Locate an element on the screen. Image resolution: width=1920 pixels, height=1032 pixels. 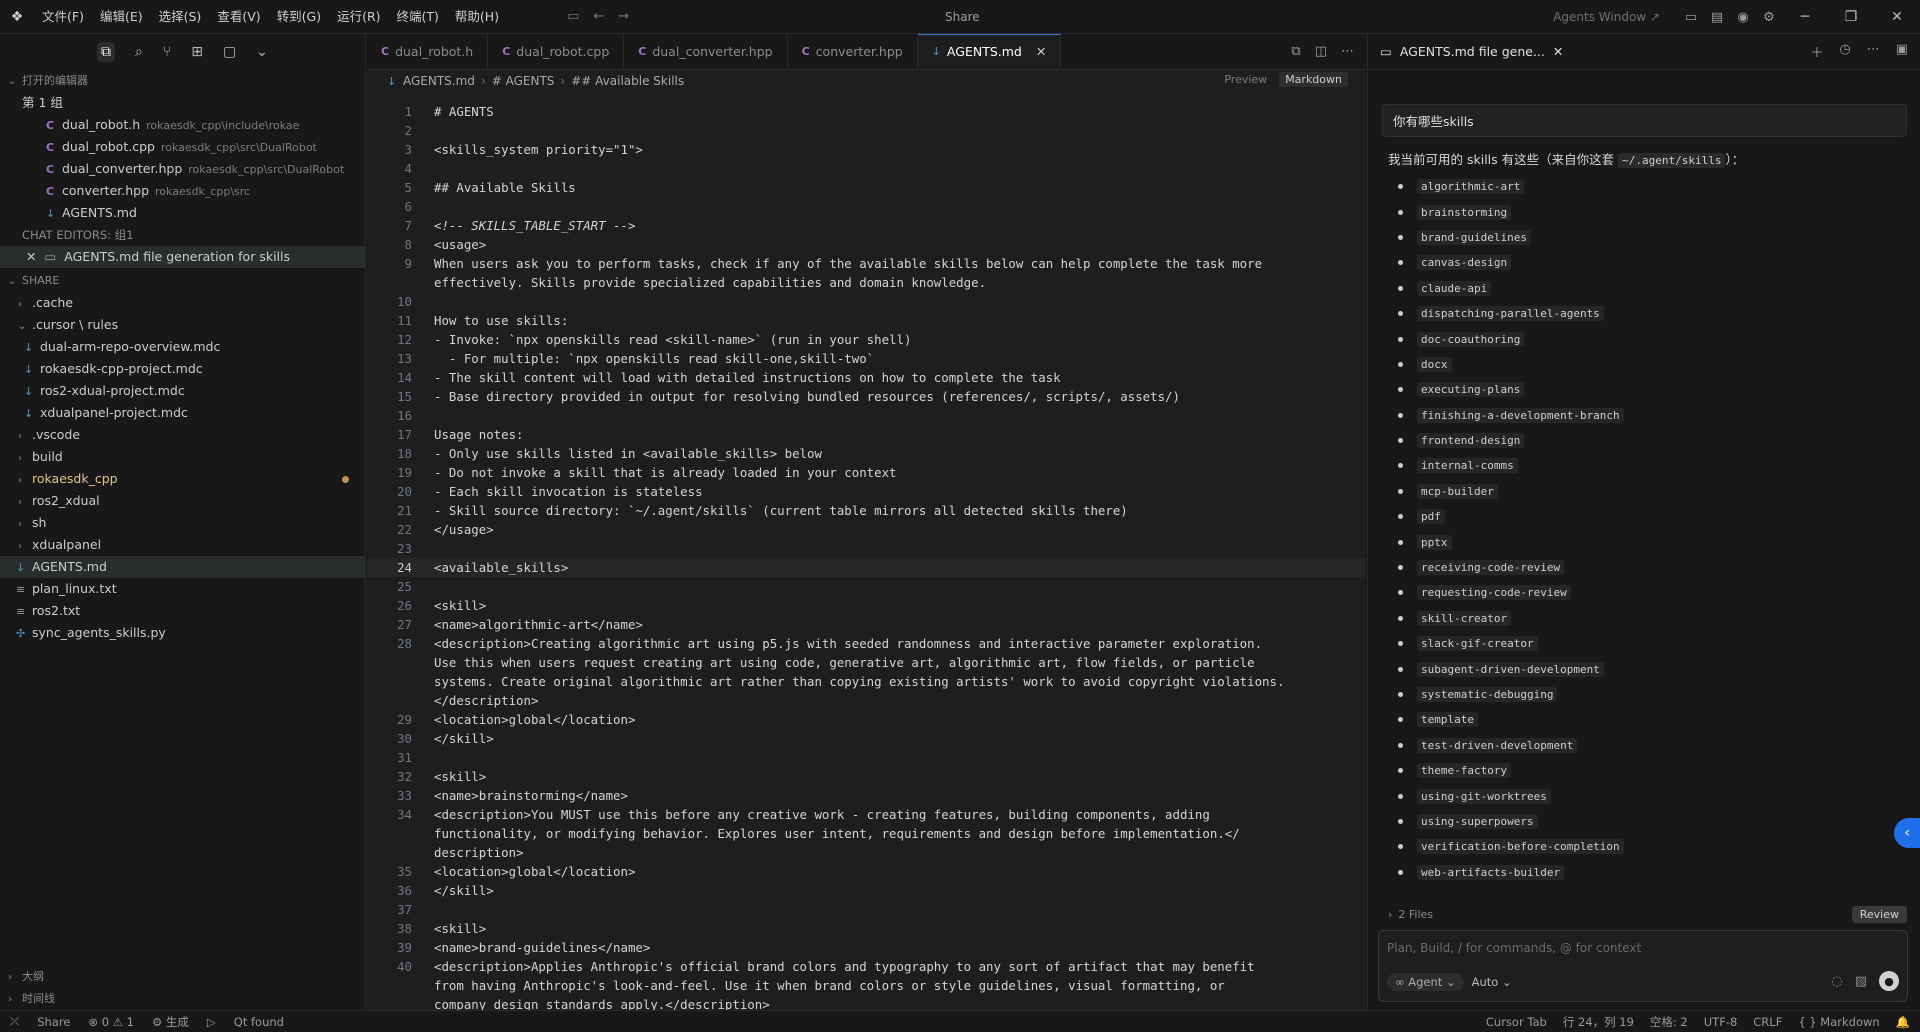
problems-indicator: ⊗ 0 ⚠ 1 is located at coordinates (111, 1022).